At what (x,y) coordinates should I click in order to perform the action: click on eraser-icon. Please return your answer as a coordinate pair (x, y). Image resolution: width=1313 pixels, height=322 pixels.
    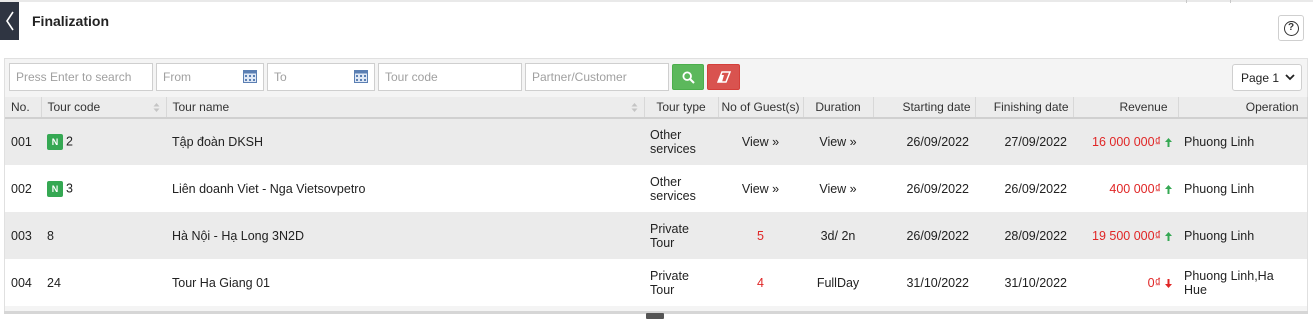
    Looking at the image, I should click on (723, 77).